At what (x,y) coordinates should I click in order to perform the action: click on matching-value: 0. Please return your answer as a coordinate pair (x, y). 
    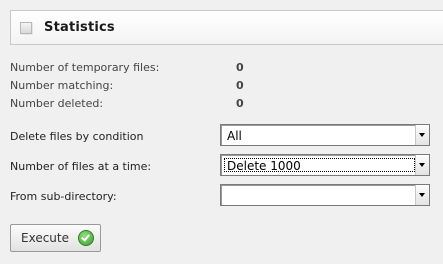
    Looking at the image, I should click on (240, 85).